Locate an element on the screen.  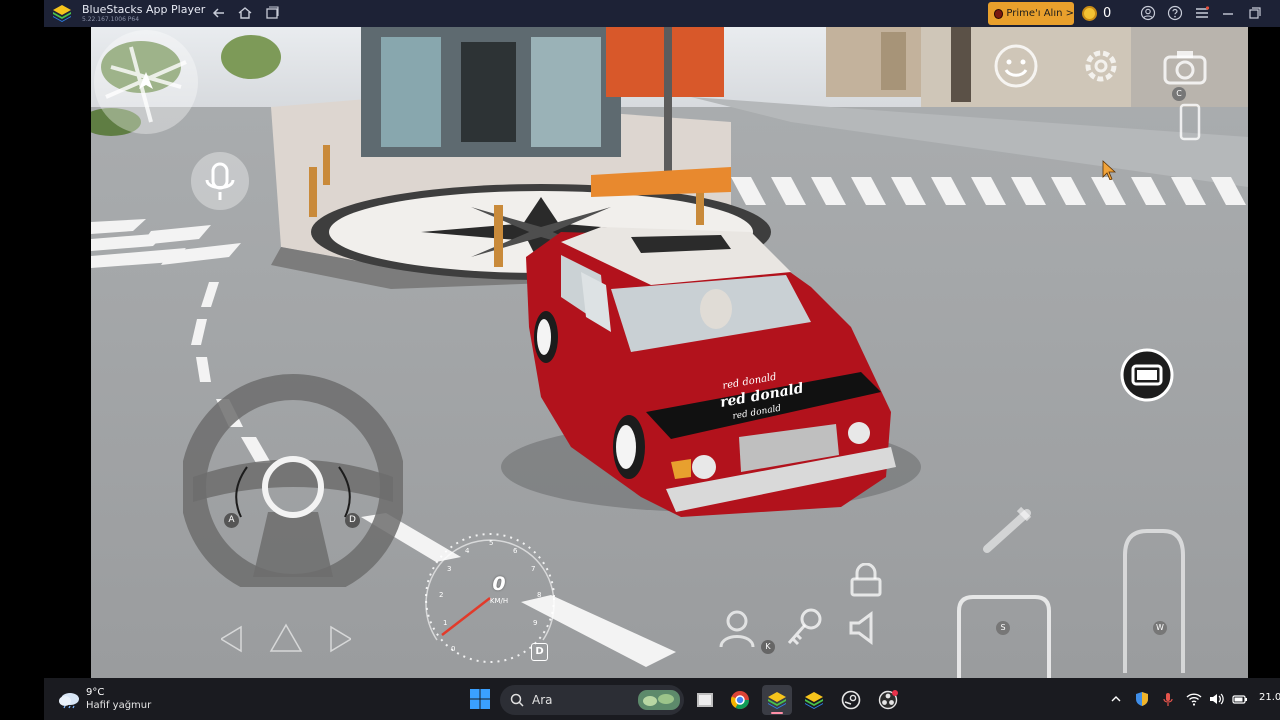
multi-instance-icon is located at coordinates (272, 13).